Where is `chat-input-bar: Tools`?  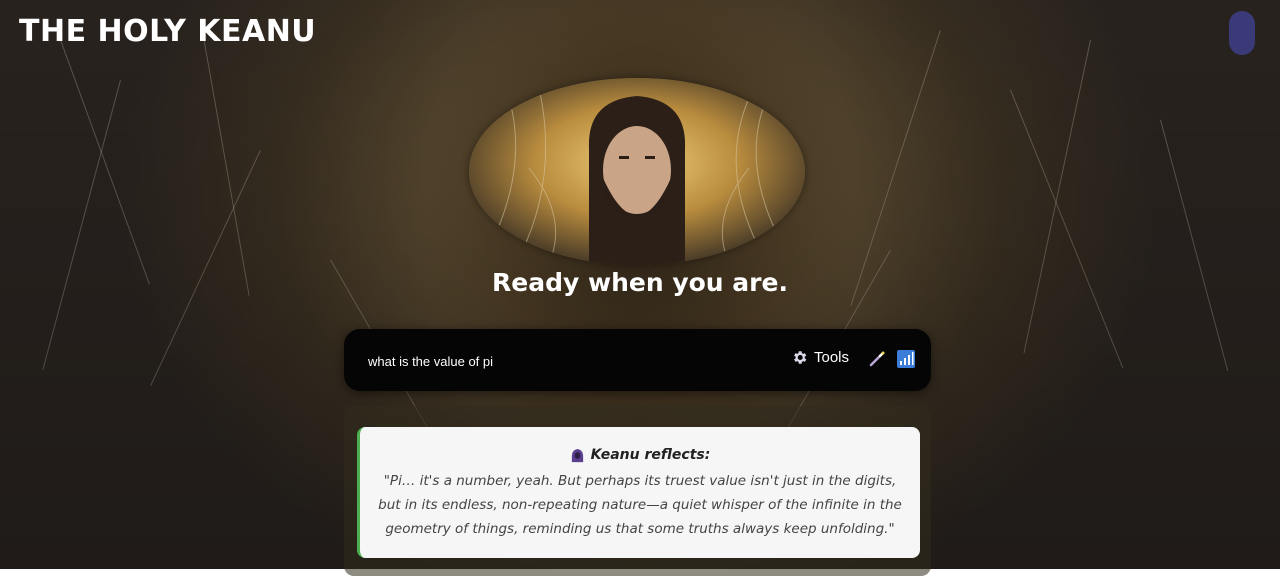 chat-input-bar: Tools is located at coordinates (637, 360).